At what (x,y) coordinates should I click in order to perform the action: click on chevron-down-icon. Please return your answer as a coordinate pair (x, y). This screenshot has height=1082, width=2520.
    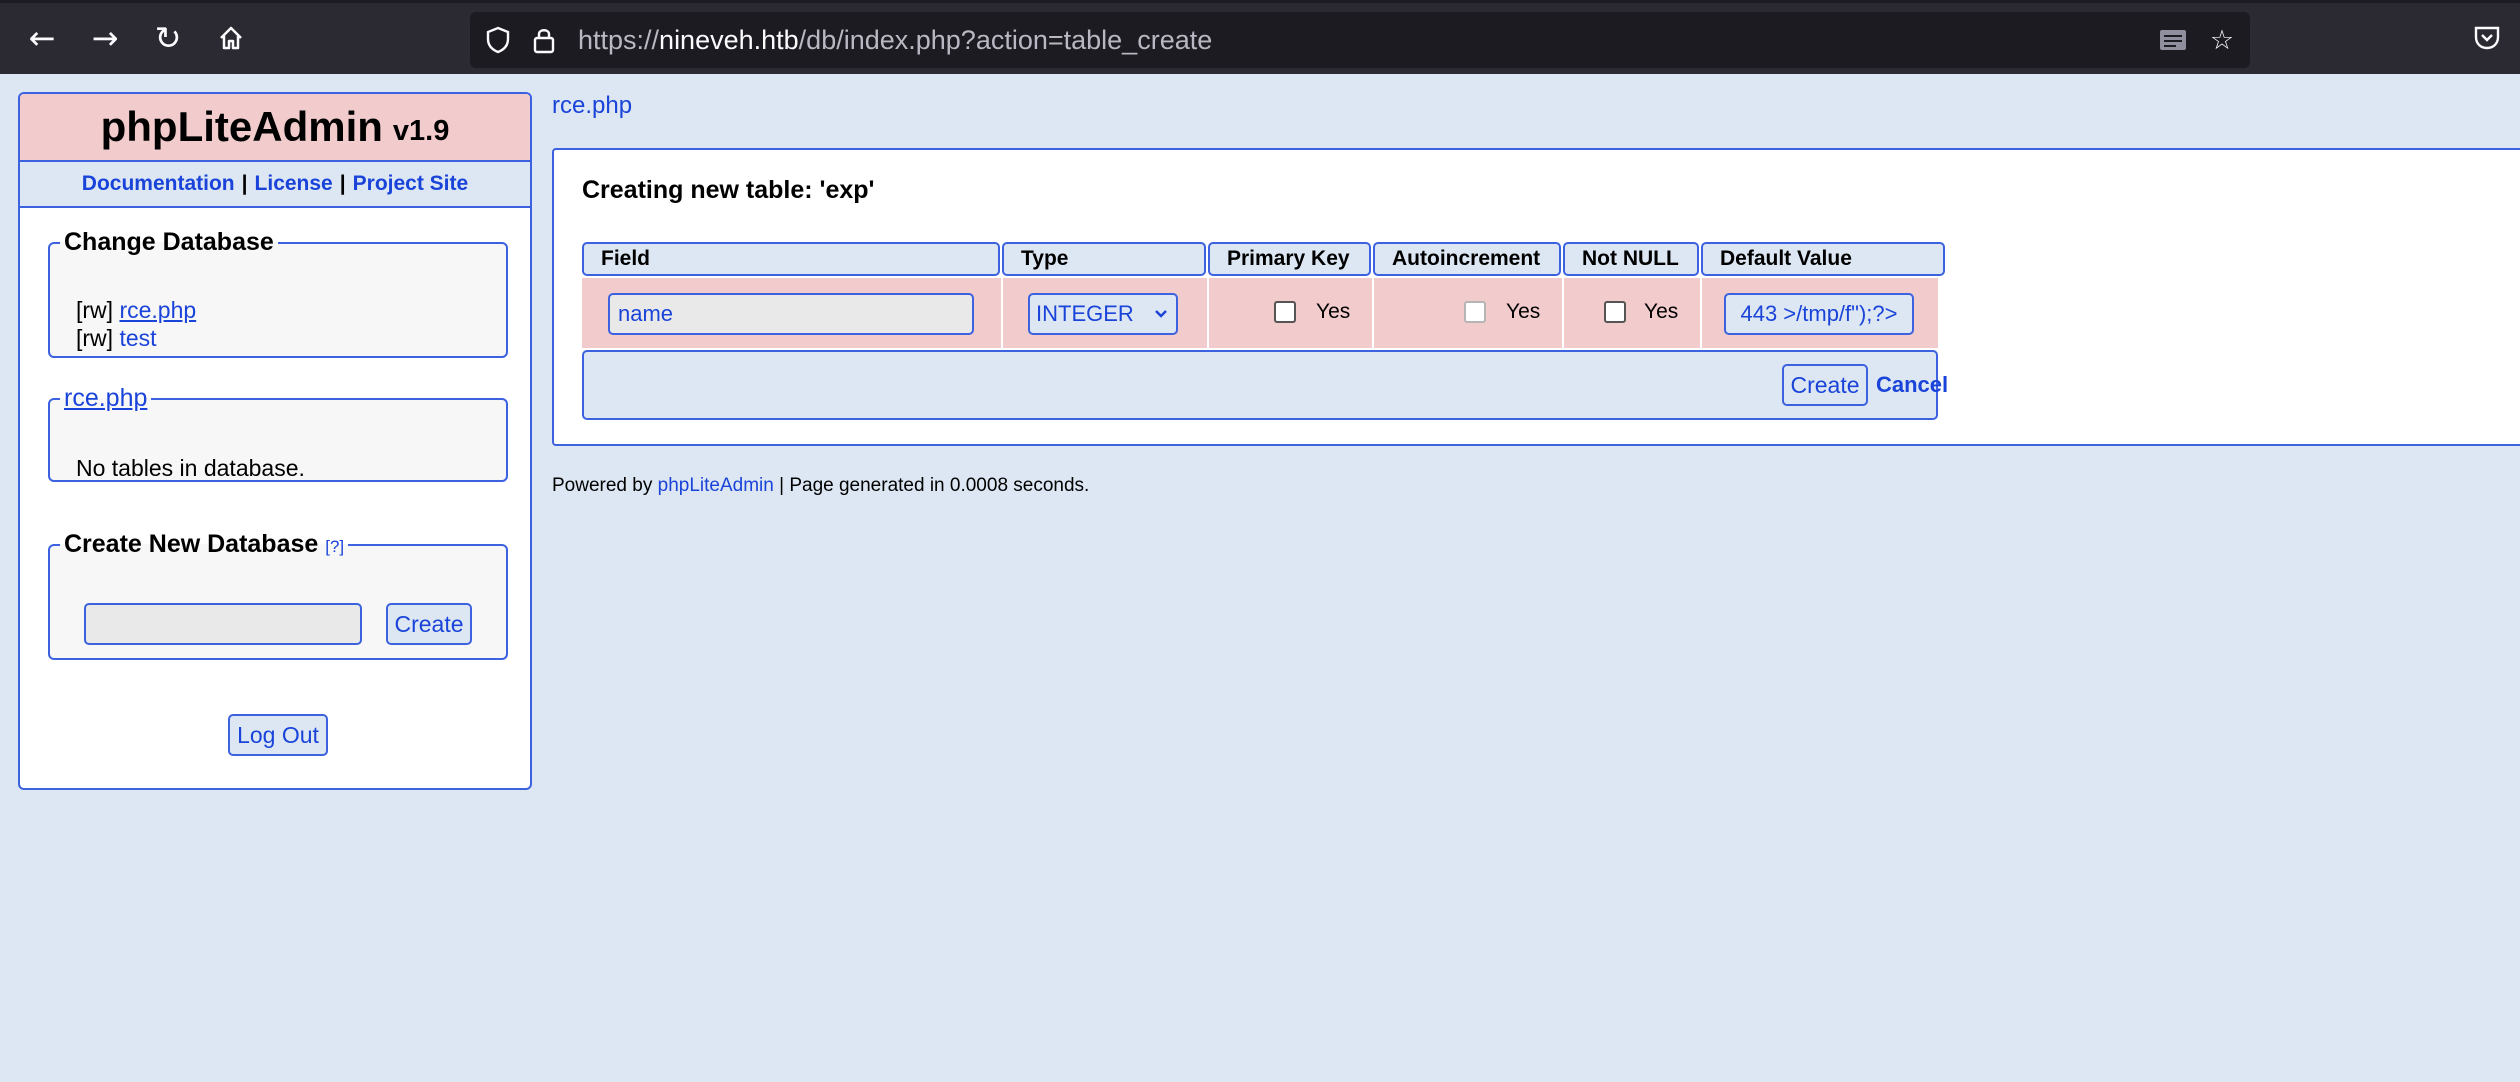
    Looking at the image, I should click on (1161, 314).